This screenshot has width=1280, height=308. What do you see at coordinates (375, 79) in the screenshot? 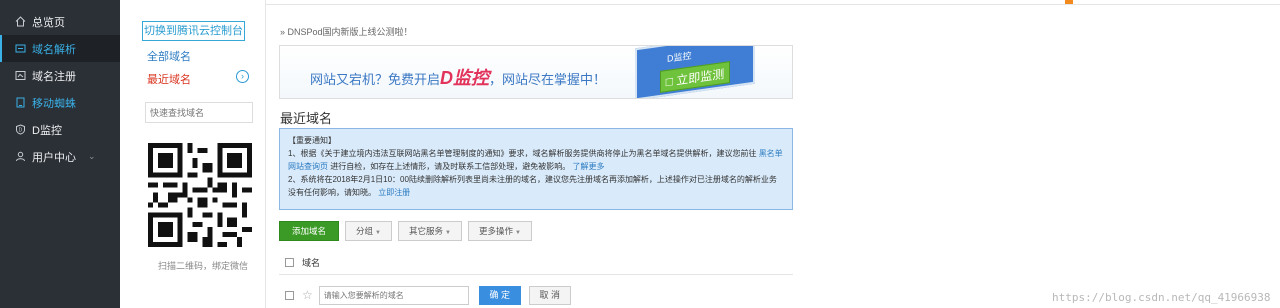
I see `banner-text-prefix: 网站又宕机？免费开启` at bounding box center [375, 79].